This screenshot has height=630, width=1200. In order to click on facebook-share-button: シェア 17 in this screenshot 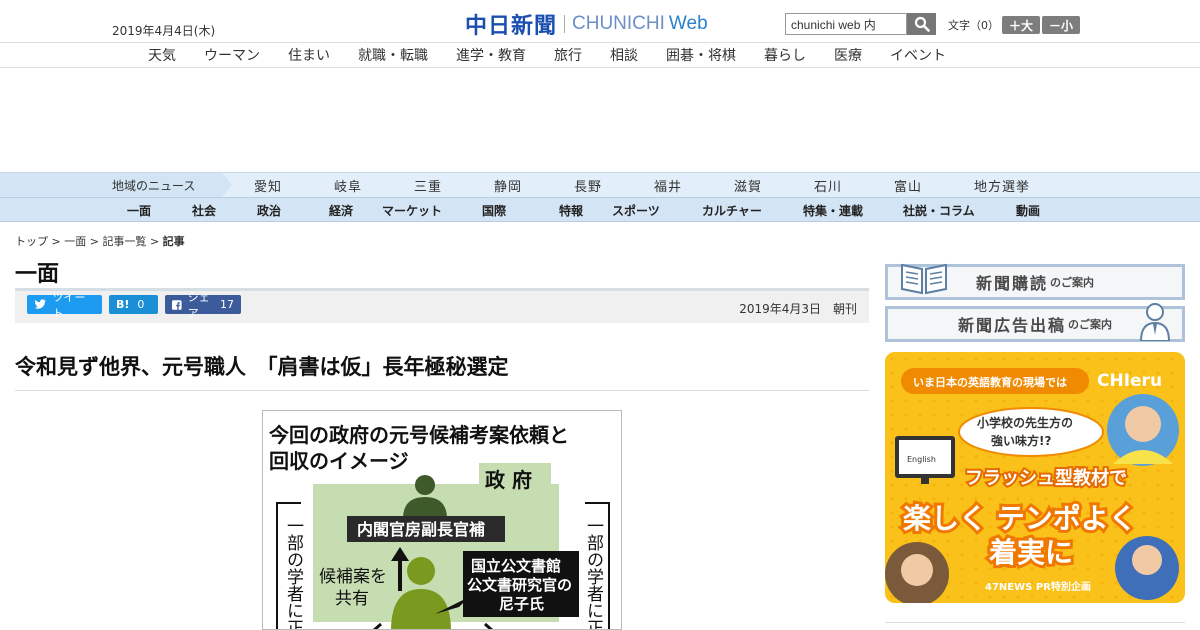, I will do `click(203, 305)`.